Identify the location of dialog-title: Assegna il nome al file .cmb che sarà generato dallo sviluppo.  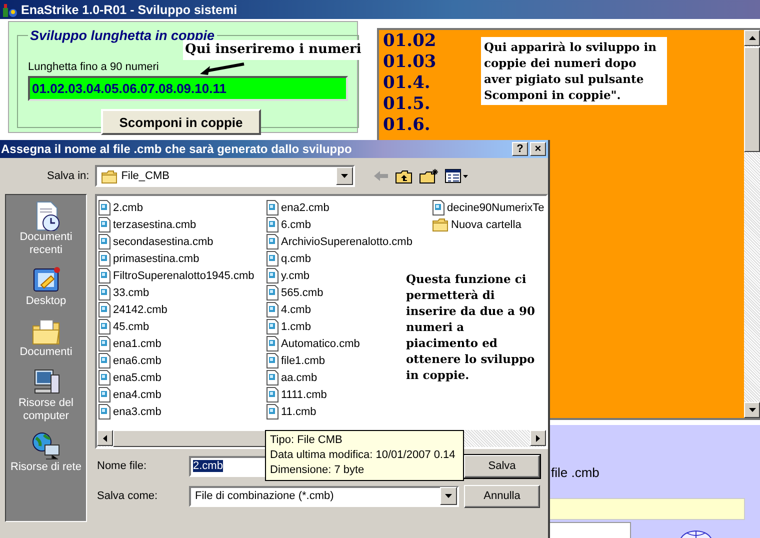
(177, 149).